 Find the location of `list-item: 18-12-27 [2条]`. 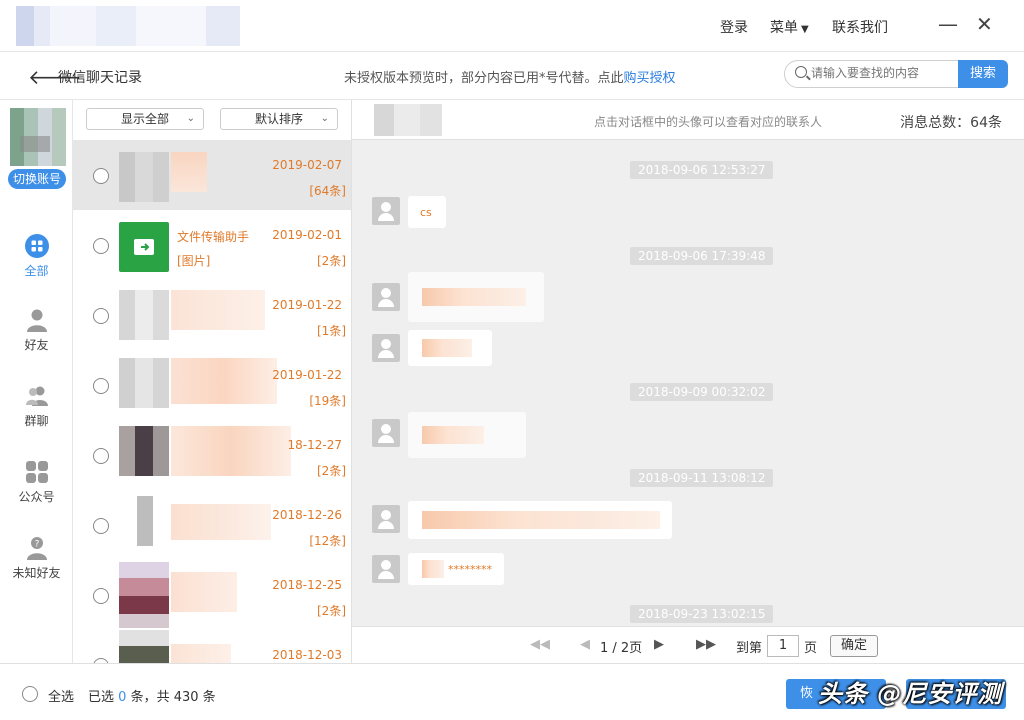

list-item: 18-12-27 [2条] is located at coordinates (212, 455).